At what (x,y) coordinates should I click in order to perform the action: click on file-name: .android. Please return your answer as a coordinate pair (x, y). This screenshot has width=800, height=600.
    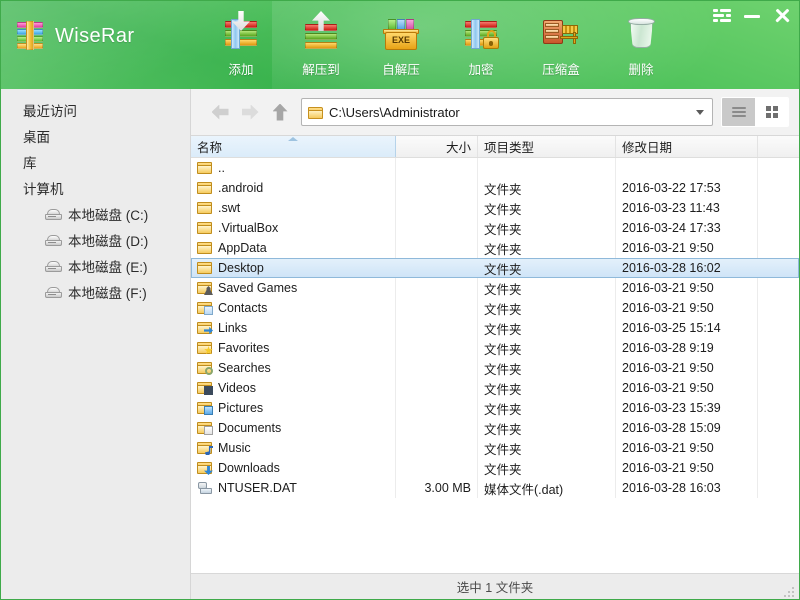
    Looking at the image, I should click on (241, 188).